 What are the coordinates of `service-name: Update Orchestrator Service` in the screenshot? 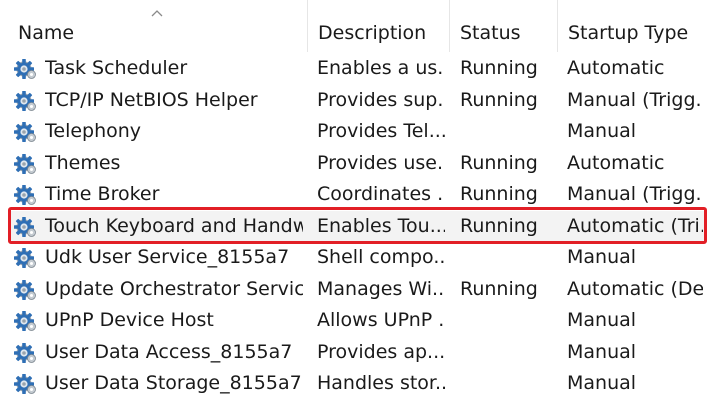 It's located at (174, 288).